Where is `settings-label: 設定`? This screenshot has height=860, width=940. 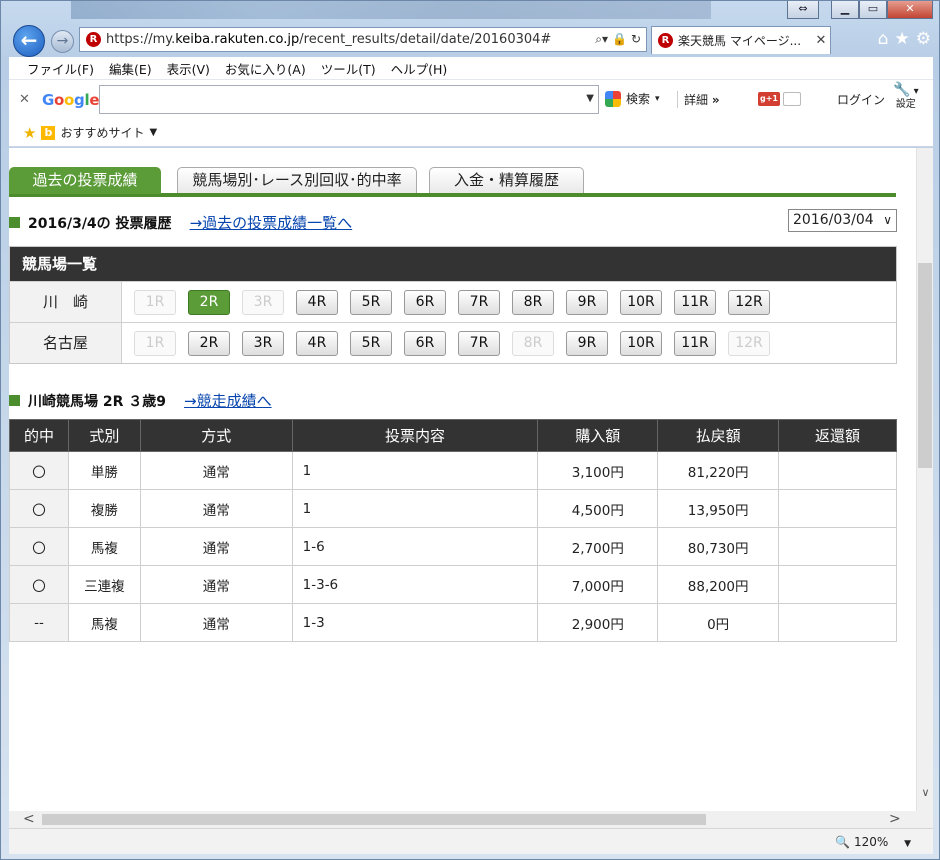 settings-label: 設定 is located at coordinates (905, 104).